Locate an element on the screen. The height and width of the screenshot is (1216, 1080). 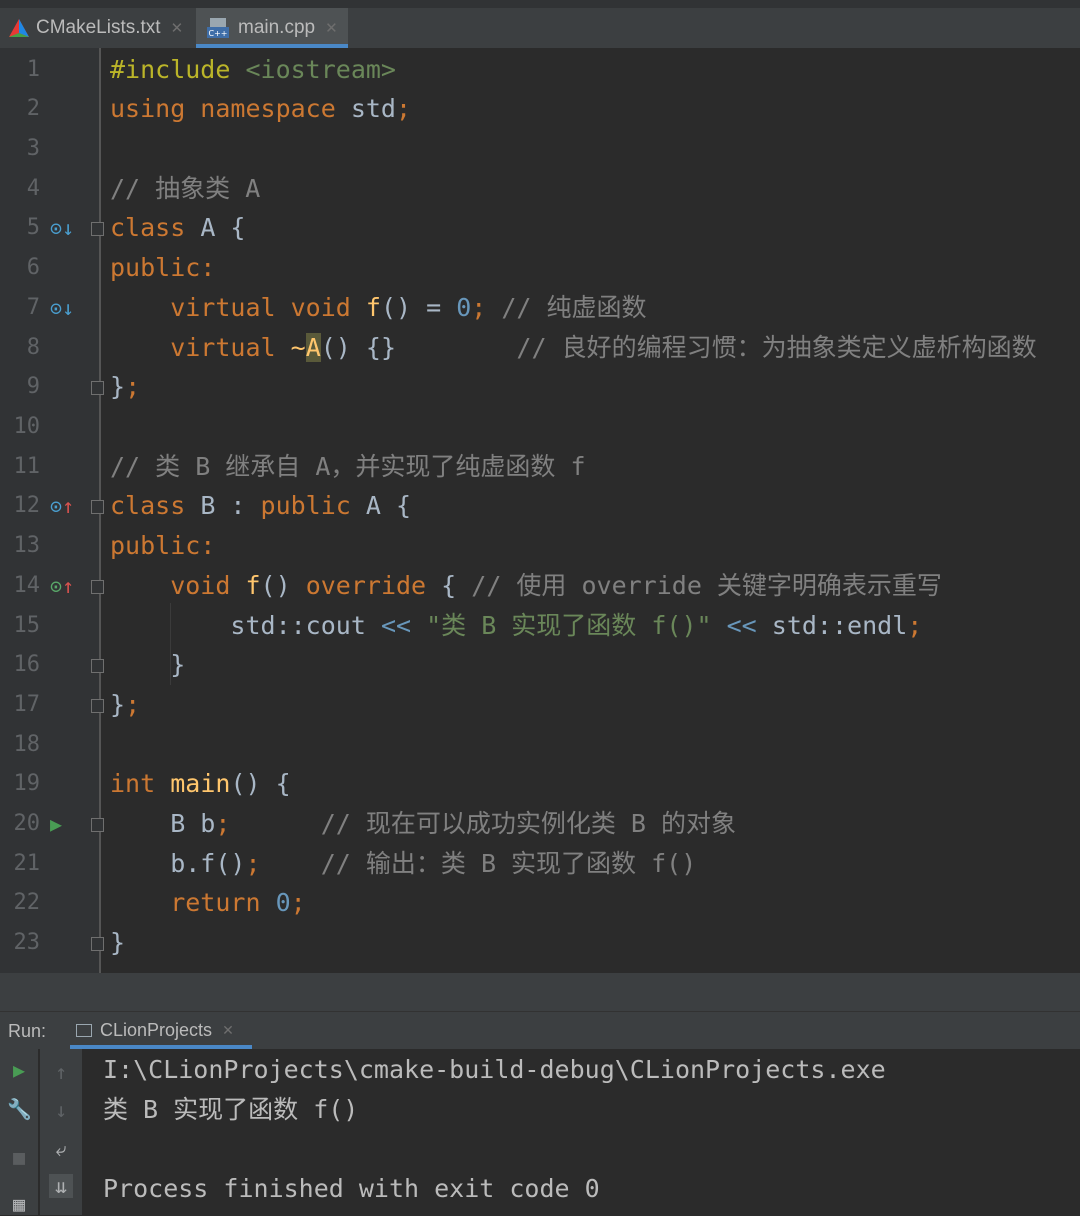
code-line-19: int main() { is located at coordinates (200, 784).